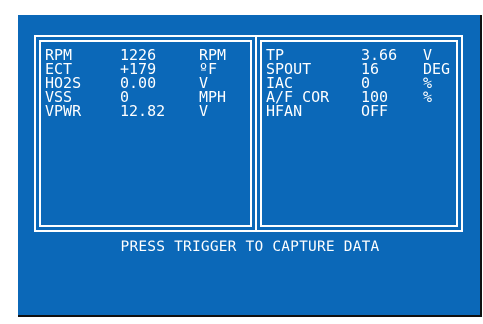 The height and width of the screenshot is (324, 483). What do you see at coordinates (250, 247) in the screenshot?
I see `capture-prompt: PRESS TRIGGER TO CAPTURE DATA` at bounding box center [250, 247].